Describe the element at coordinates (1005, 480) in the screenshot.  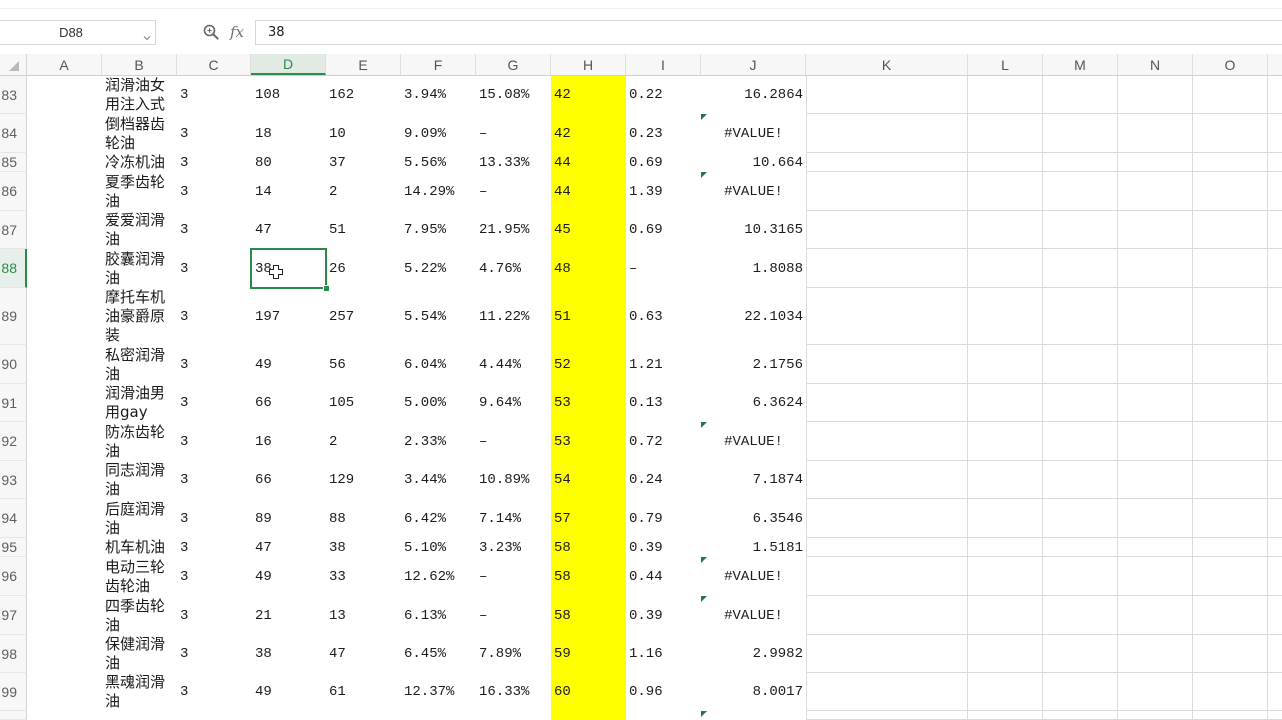
I see `cell-l93` at that location.